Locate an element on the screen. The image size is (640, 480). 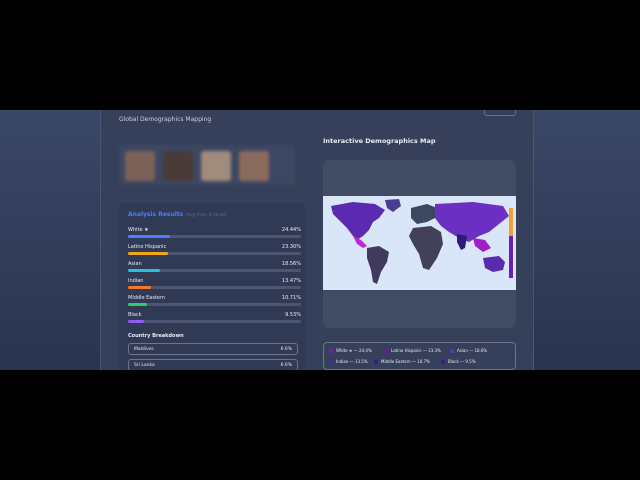
result-row: Indian 13.47% is located at coordinates (214, 285).